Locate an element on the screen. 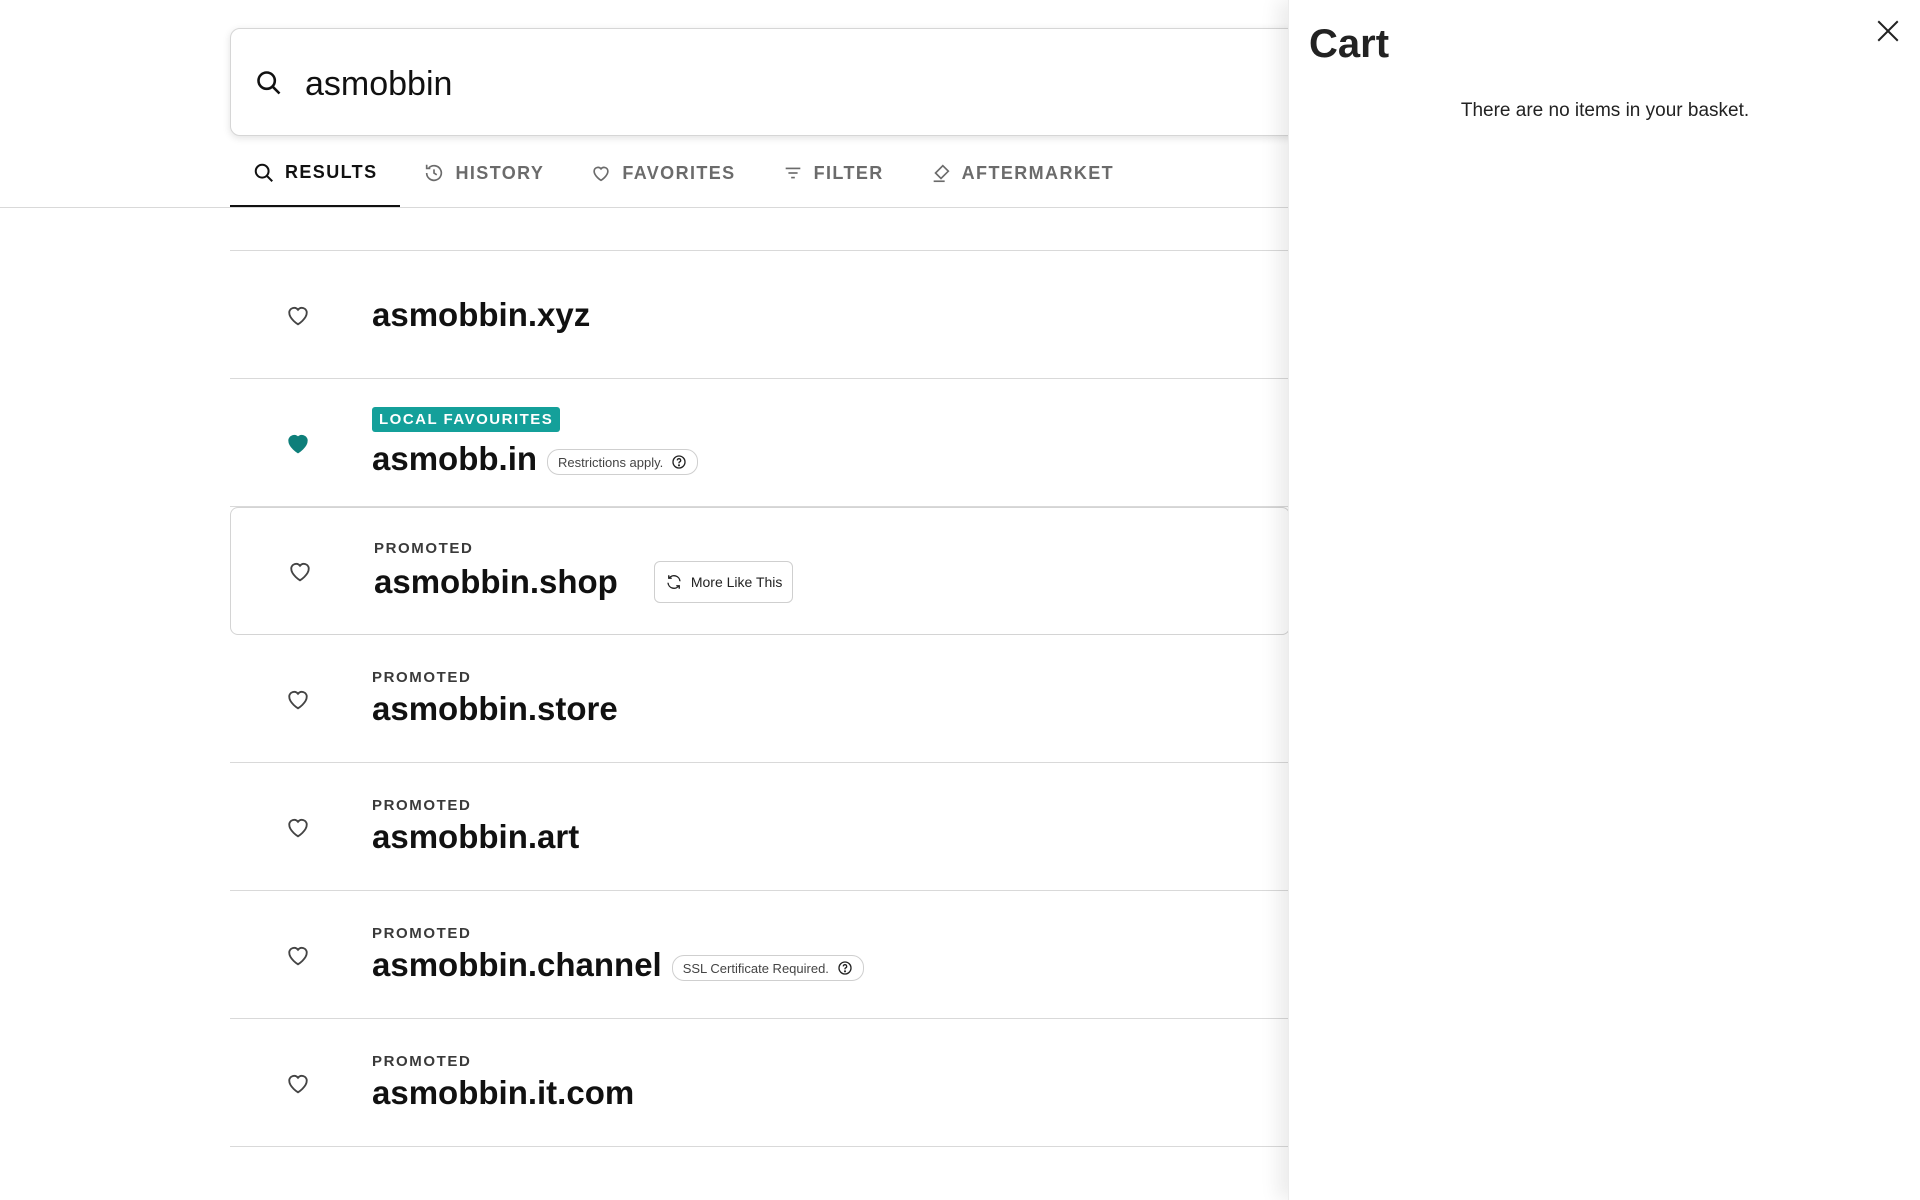  result-row: PROMOTED asmobbin.it.com is located at coordinates (760, 1083).